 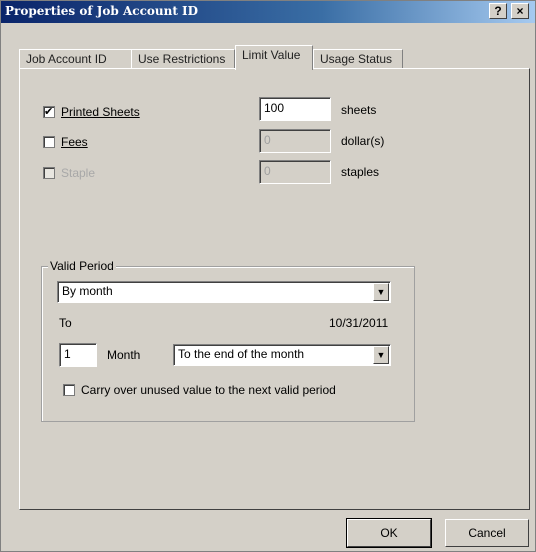 What do you see at coordinates (124, 355) in the screenshot?
I see `period-count-unit: Month` at bounding box center [124, 355].